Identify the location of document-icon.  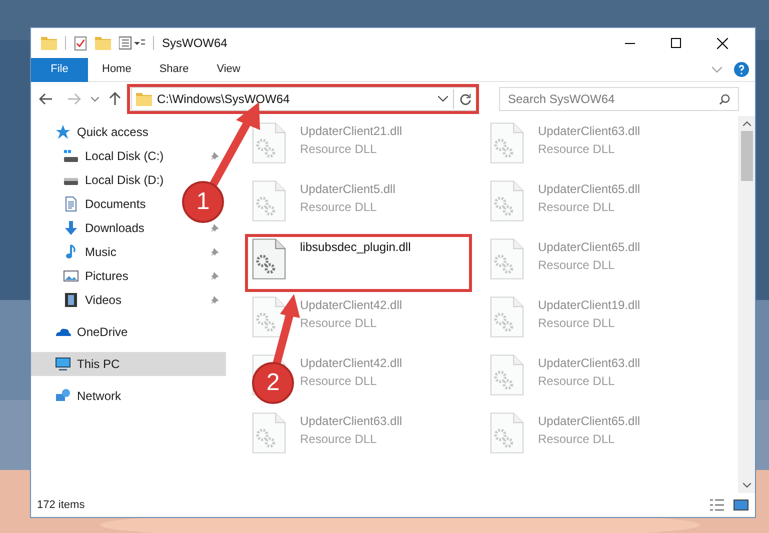
(71, 204).